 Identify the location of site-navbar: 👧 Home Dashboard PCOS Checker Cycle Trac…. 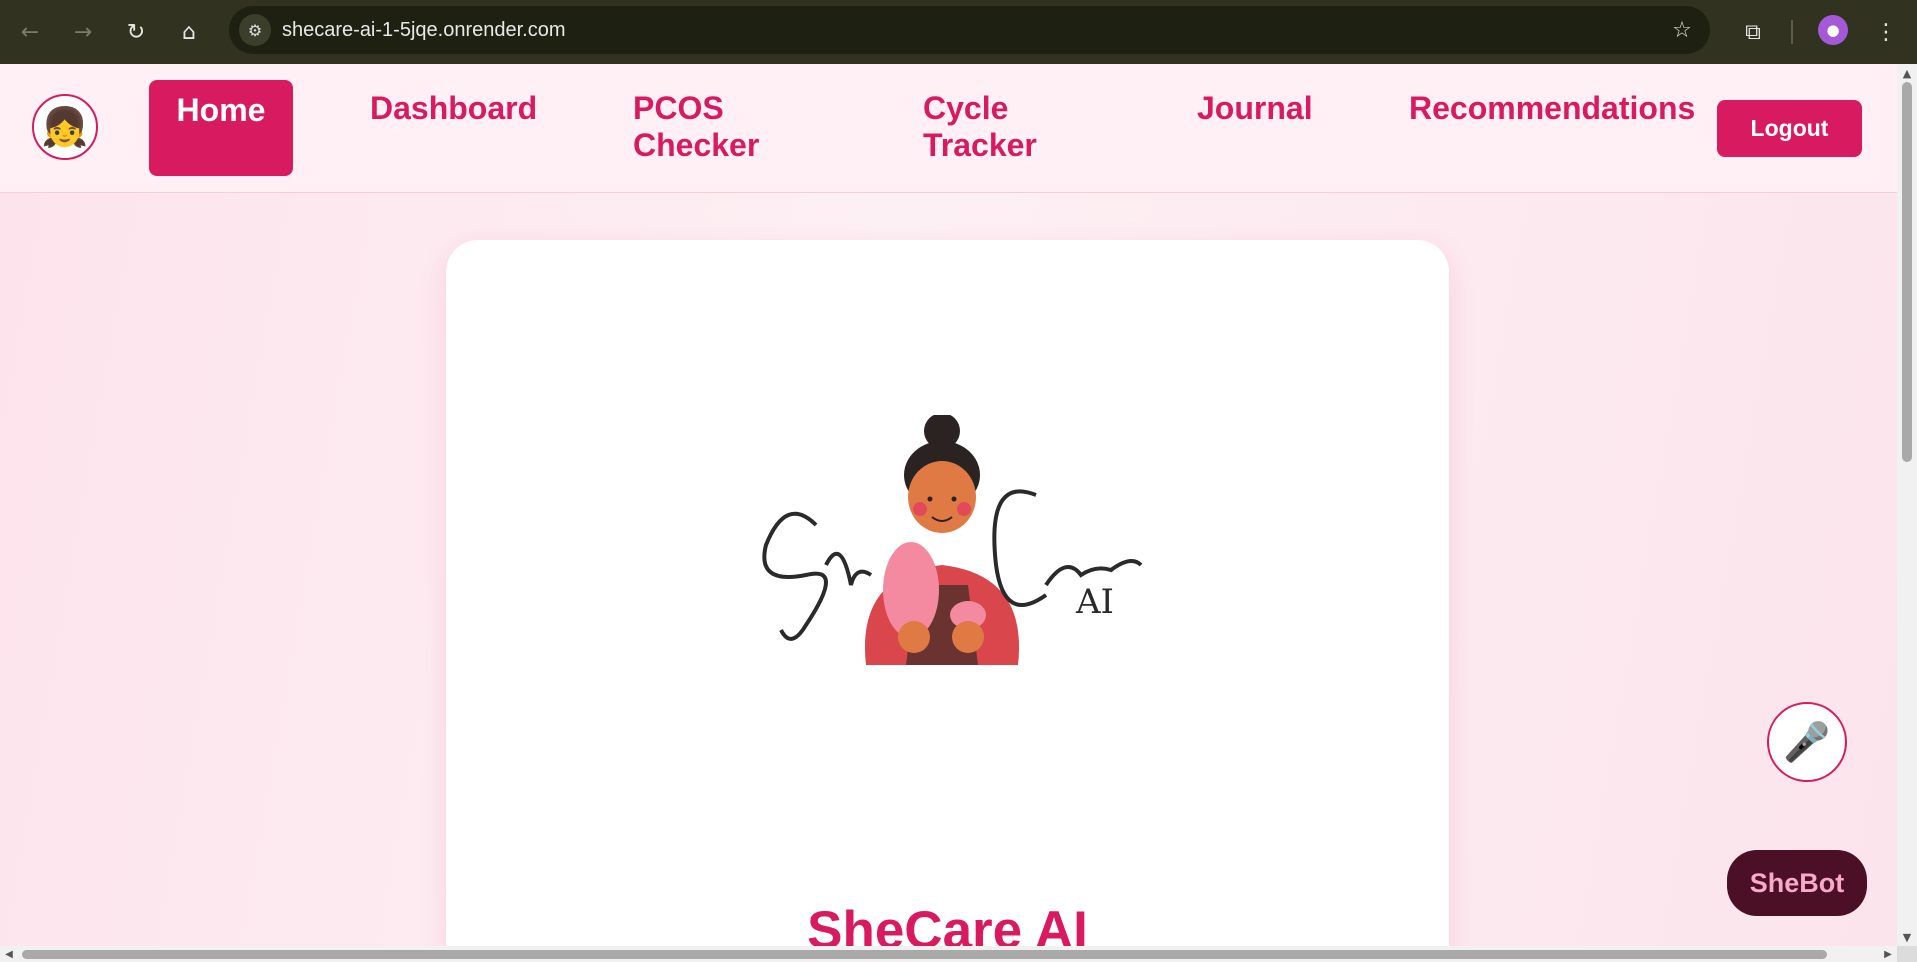
(948, 128).